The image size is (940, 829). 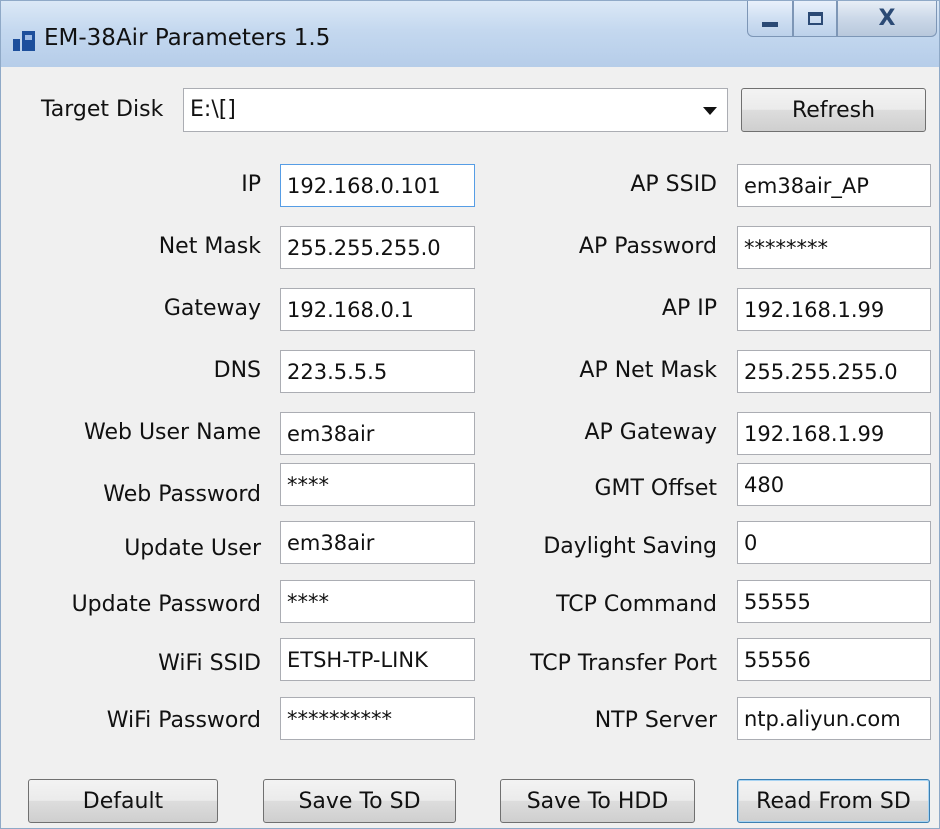 I want to click on wifi-ssid-input, so click(x=377, y=659).